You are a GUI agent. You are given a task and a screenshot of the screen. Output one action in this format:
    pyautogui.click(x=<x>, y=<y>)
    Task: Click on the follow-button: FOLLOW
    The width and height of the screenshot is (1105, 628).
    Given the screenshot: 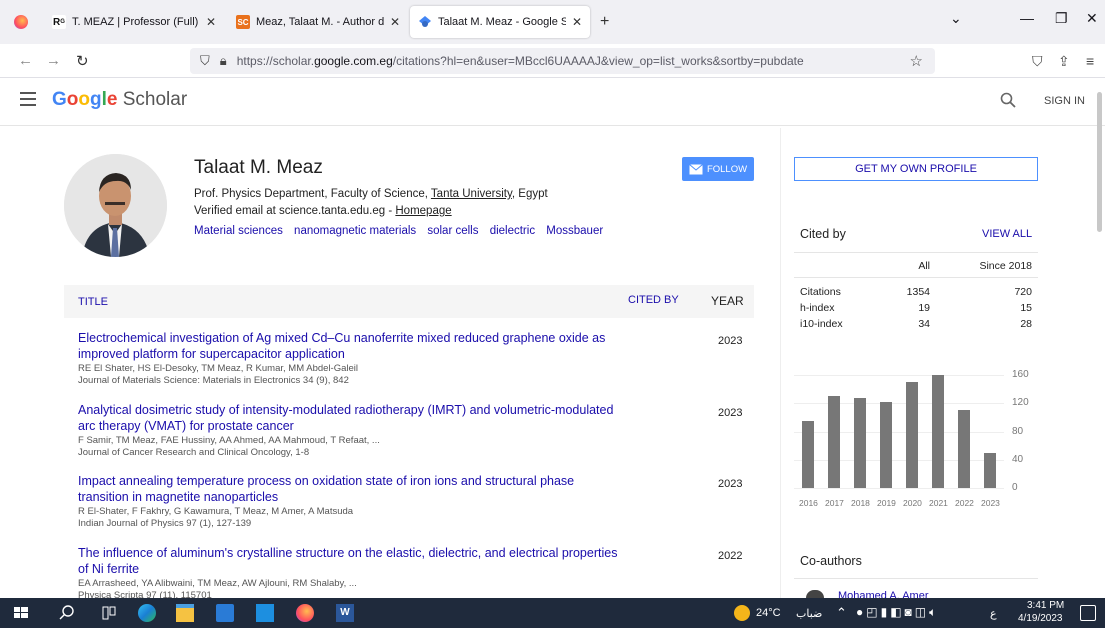 What is the action you would take?
    pyautogui.click(x=718, y=169)
    